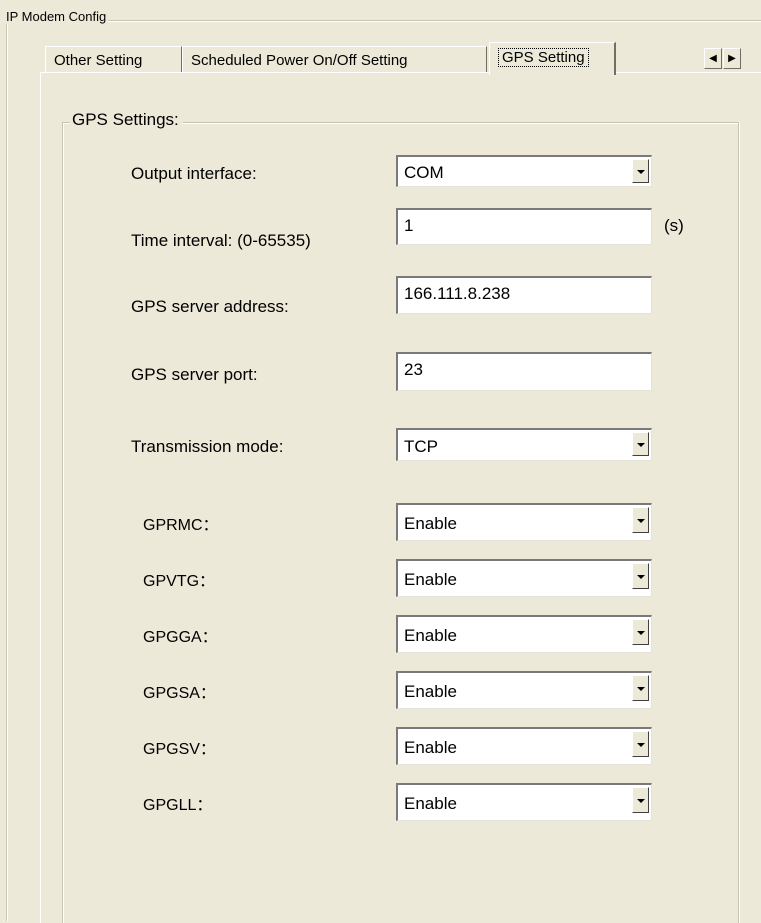 This screenshot has width=761, height=923. What do you see at coordinates (221, 240) in the screenshot?
I see `time-interval-label: Time interval: (0-65535)` at bounding box center [221, 240].